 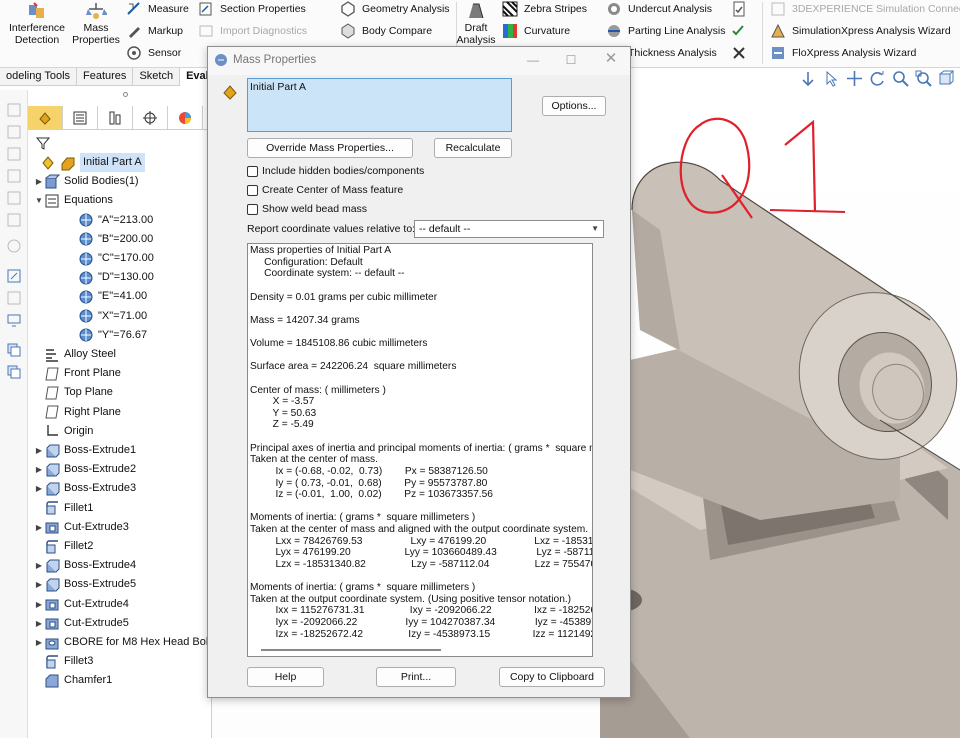 I want to click on zebra-stripes-button: Zebra Stripes, so click(x=544, y=9).